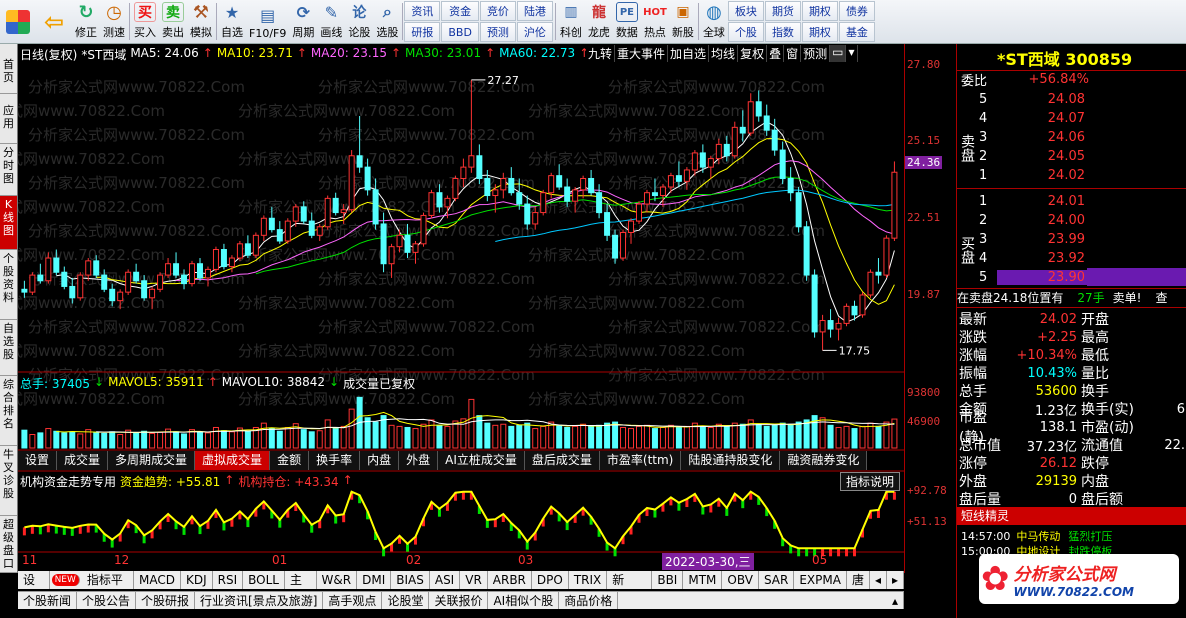  What do you see at coordinates (422, 32) in the screenshot?
I see `research-button: 研报` at bounding box center [422, 32].